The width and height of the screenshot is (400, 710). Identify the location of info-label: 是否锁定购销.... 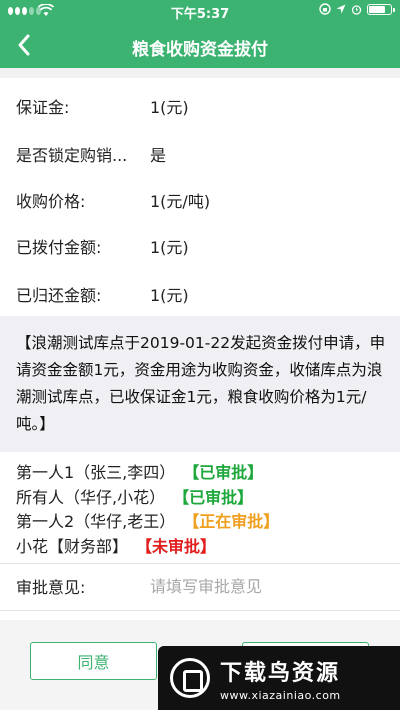
(72, 155).